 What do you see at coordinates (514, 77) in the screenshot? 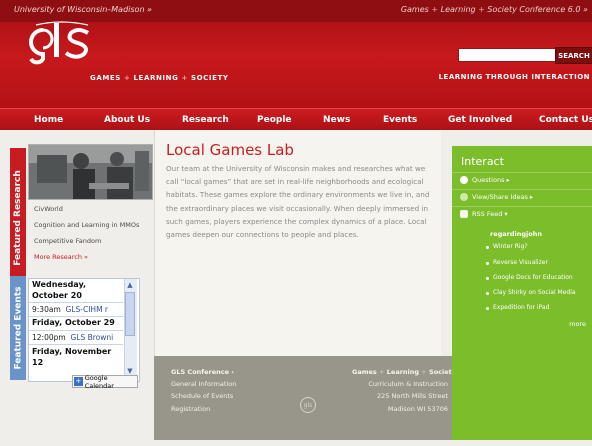
I see `header-slogan: LEARNING THROUGH INTERACTION` at bounding box center [514, 77].